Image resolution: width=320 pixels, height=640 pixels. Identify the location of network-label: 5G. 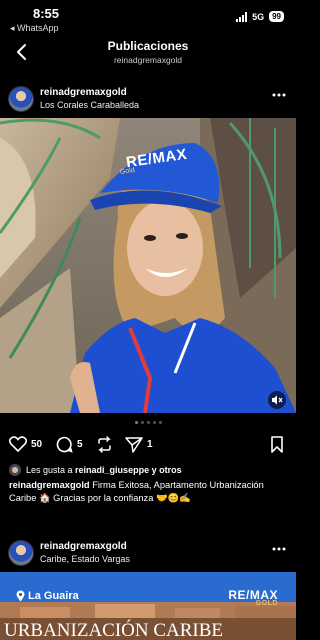
(258, 16).